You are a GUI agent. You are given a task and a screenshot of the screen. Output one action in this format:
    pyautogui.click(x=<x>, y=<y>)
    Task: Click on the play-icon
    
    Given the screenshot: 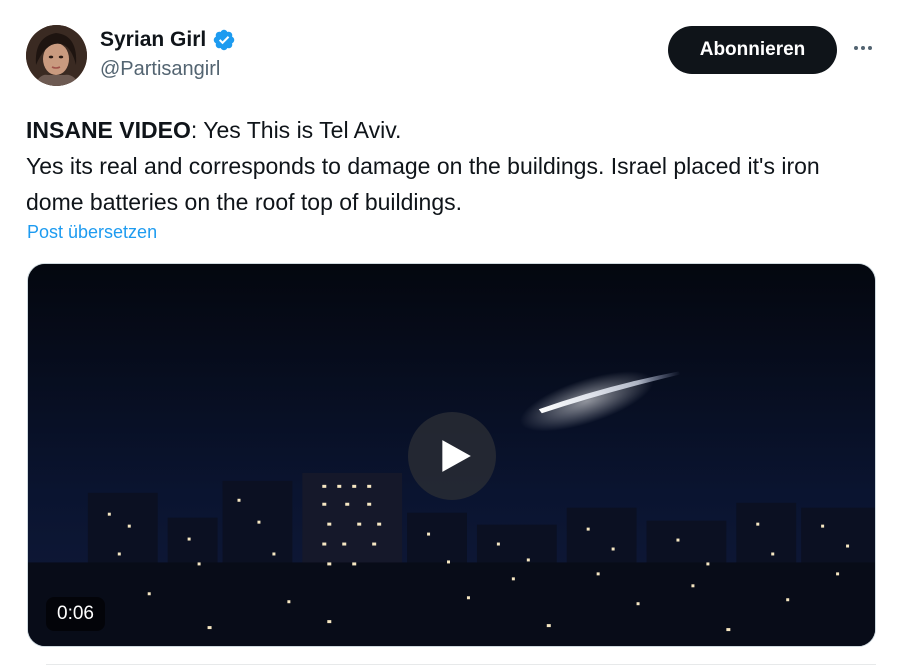 What is the action you would take?
    pyautogui.click(x=456, y=456)
    